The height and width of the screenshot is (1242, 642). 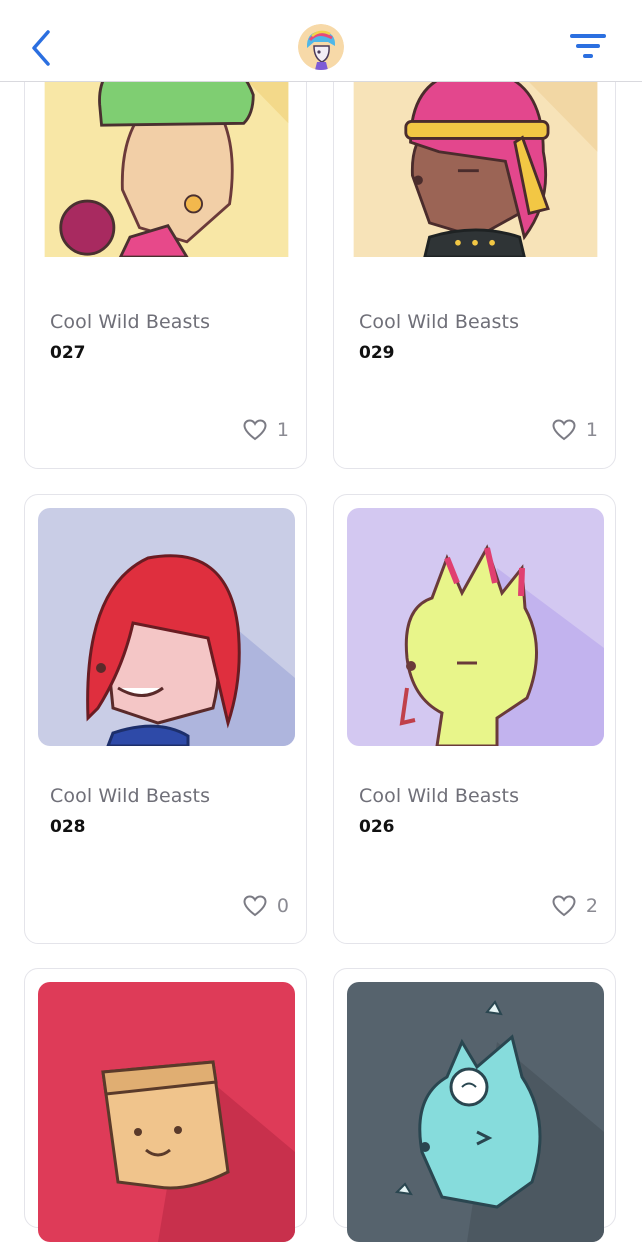 What do you see at coordinates (377, 827) in the screenshot?
I see `token-id: 026` at bounding box center [377, 827].